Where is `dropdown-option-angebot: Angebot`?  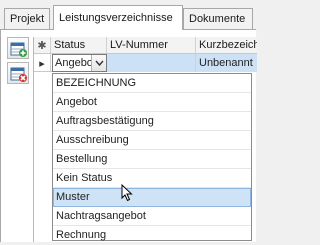
dropdown-option-angebot: Angebot is located at coordinates (152, 102).